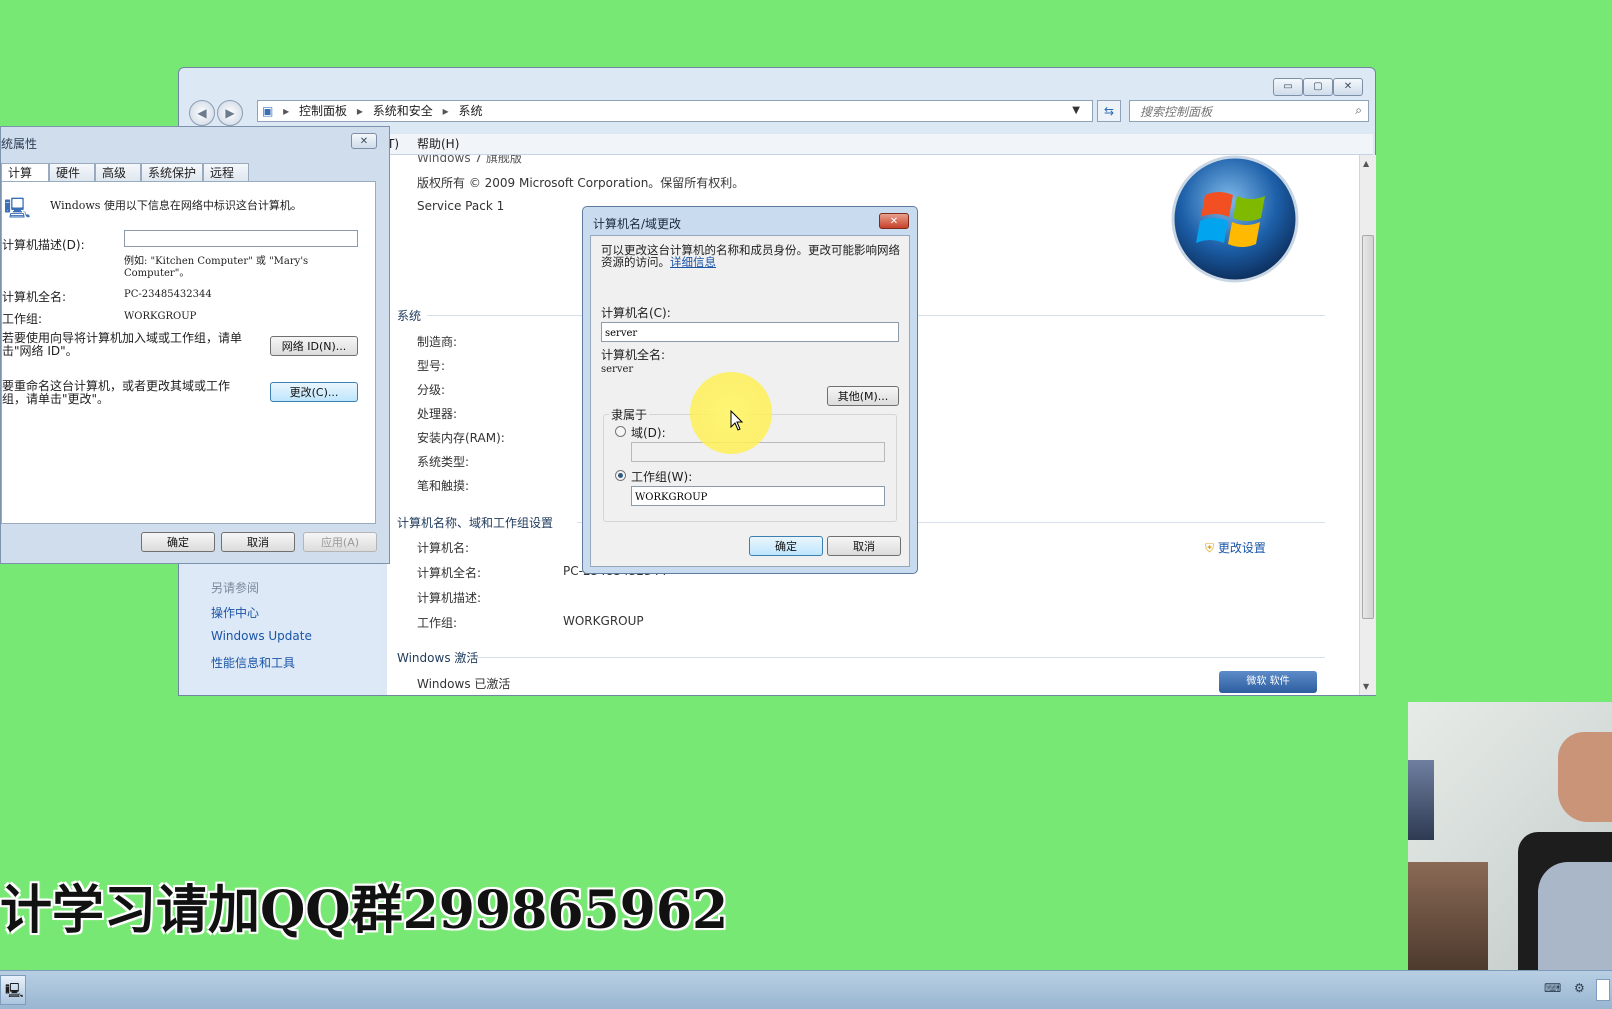  What do you see at coordinates (443, 548) in the screenshot?
I see `label-computer-name: 计算机名:` at bounding box center [443, 548].